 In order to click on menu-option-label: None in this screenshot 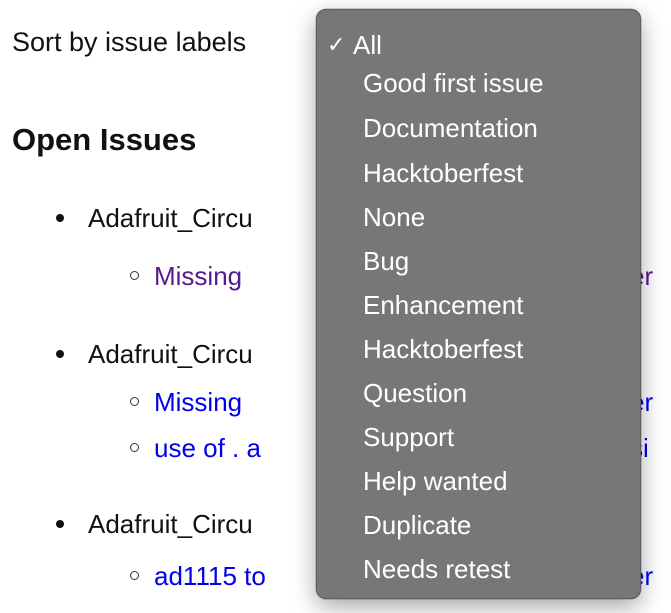, I will do `click(394, 217)`.